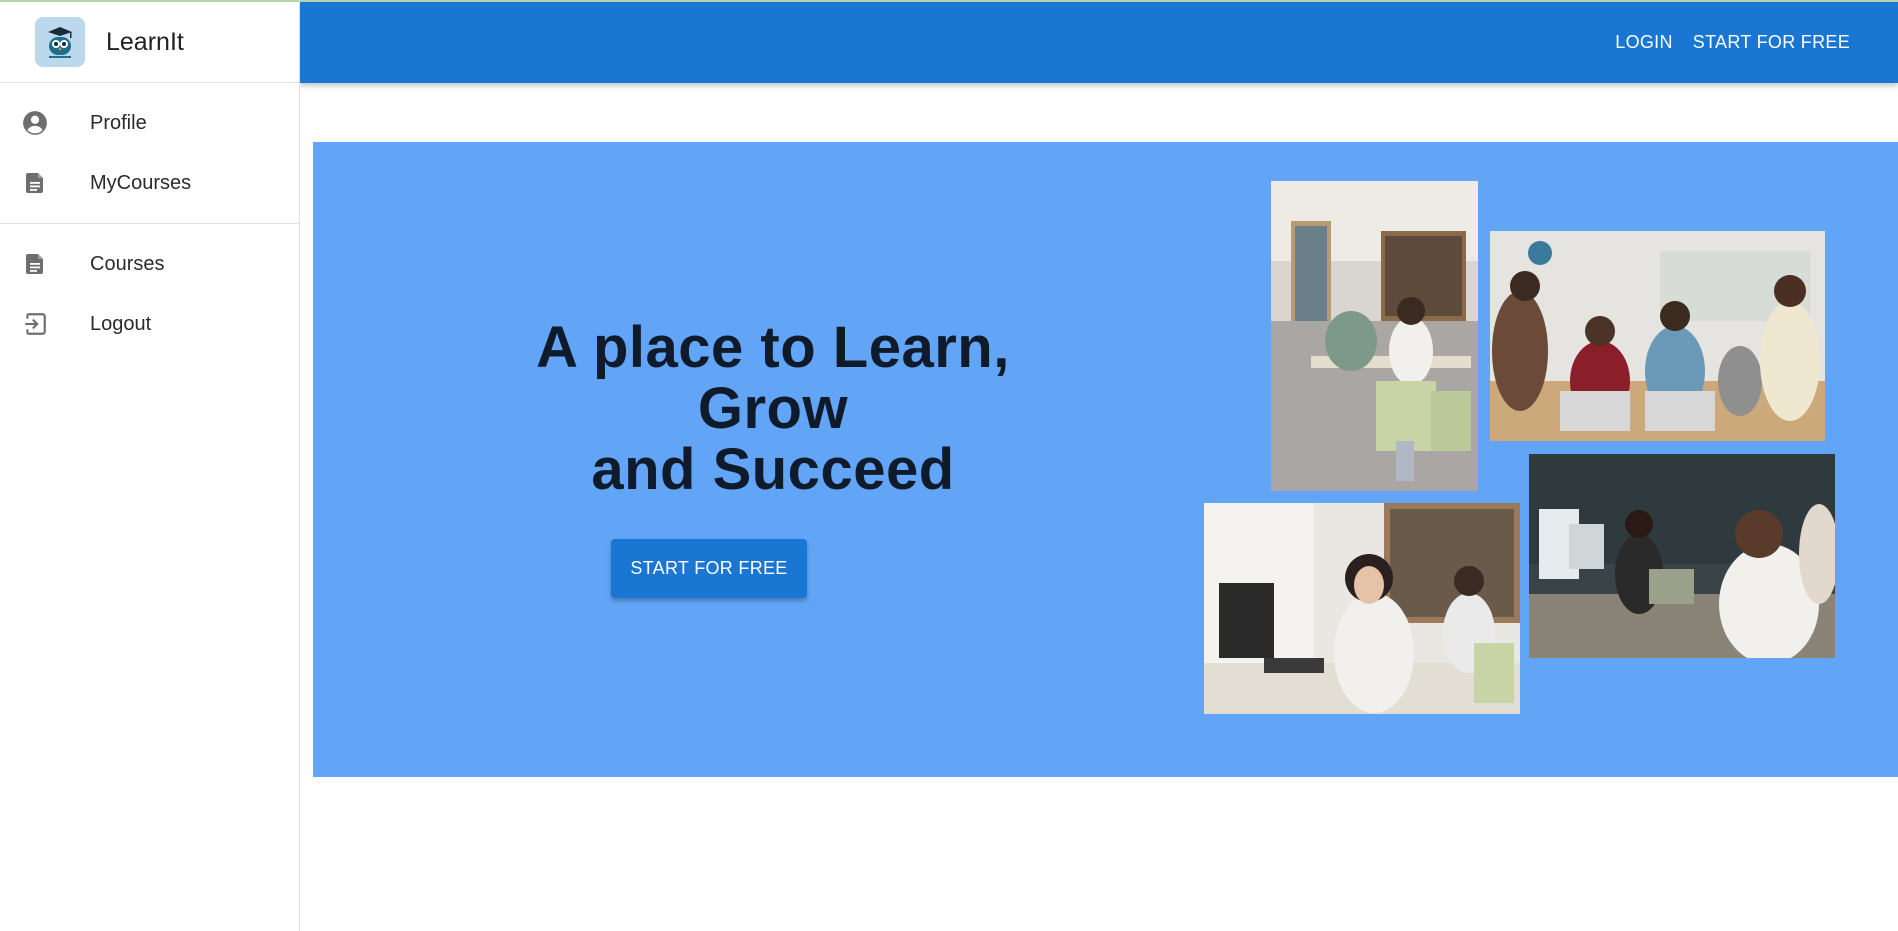 Image resolution: width=1898 pixels, height=931 pixels. What do you see at coordinates (35, 123) in the screenshot?
I see `account-circle-icon` at bounding box center [35, 123].